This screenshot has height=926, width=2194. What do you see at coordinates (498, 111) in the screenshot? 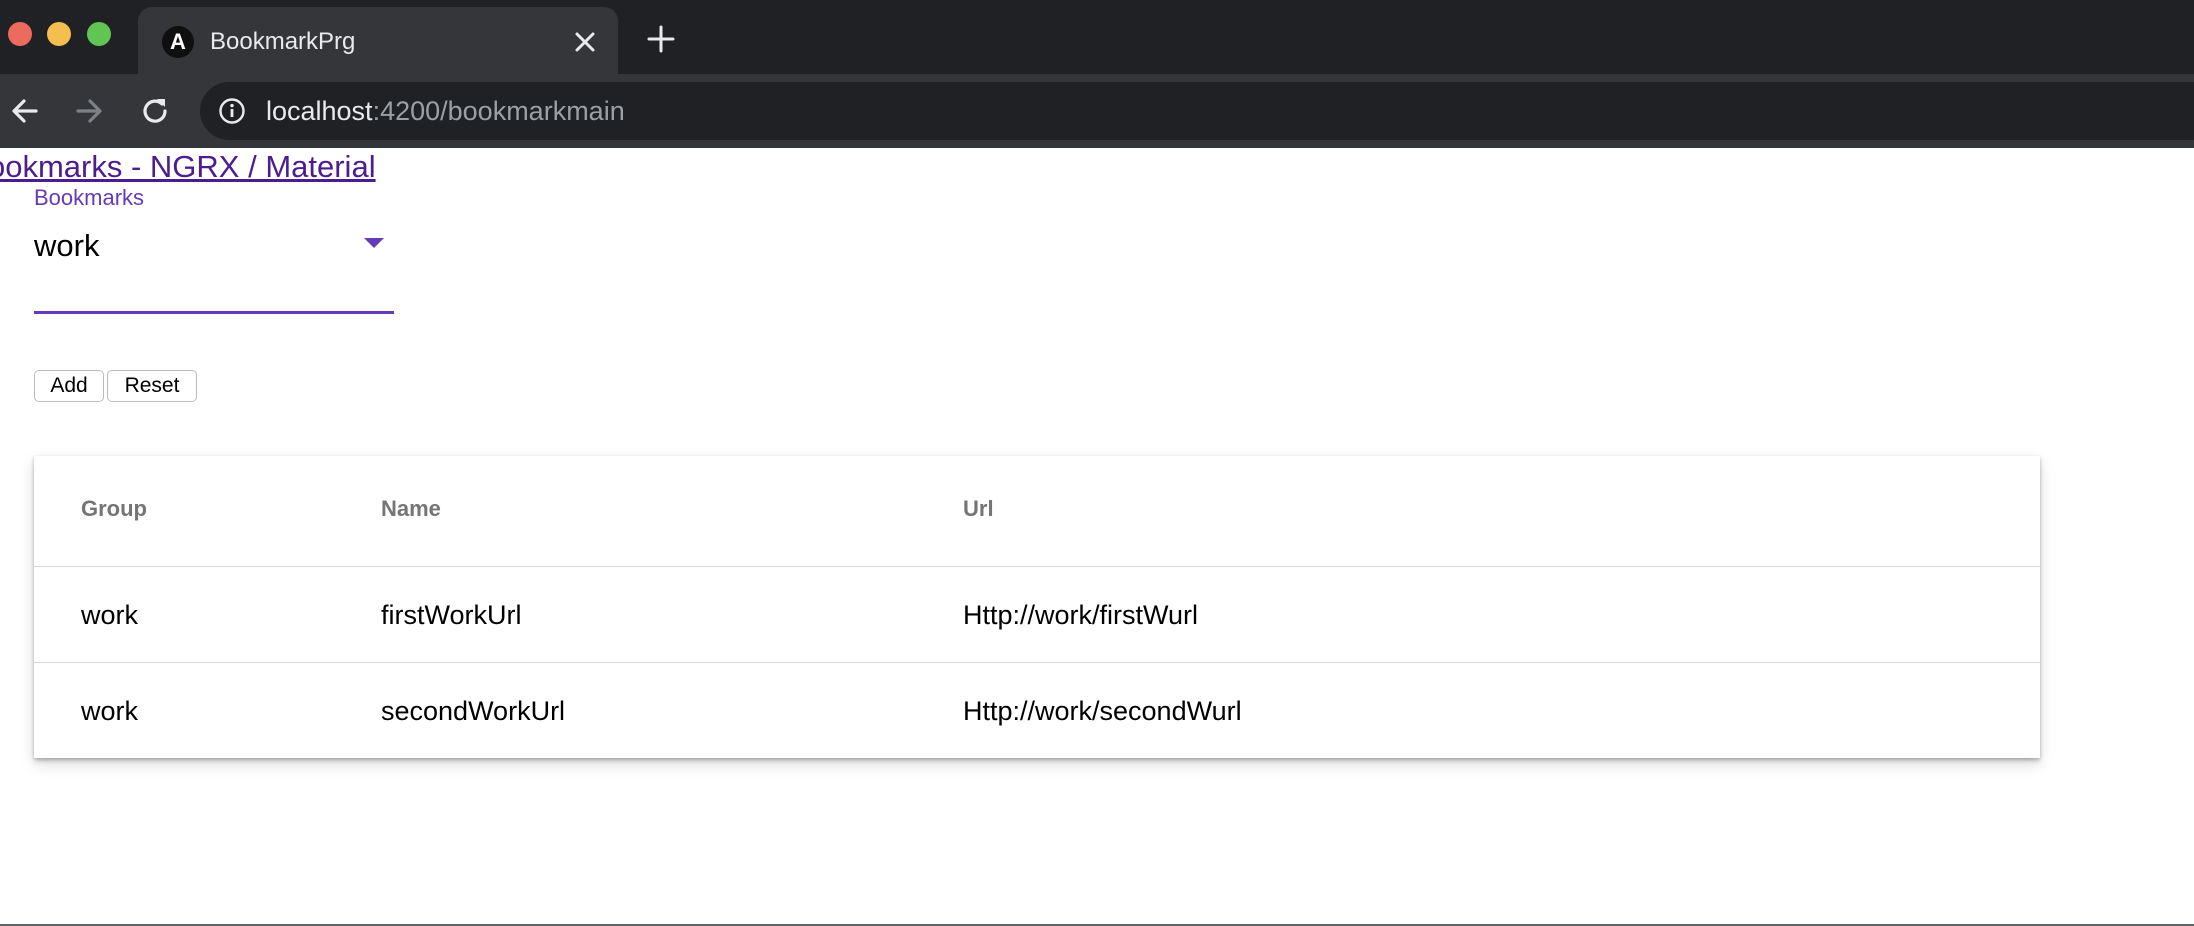
I see `url-path: :4200/bookmarkmain` at bounding box center [498, 111].